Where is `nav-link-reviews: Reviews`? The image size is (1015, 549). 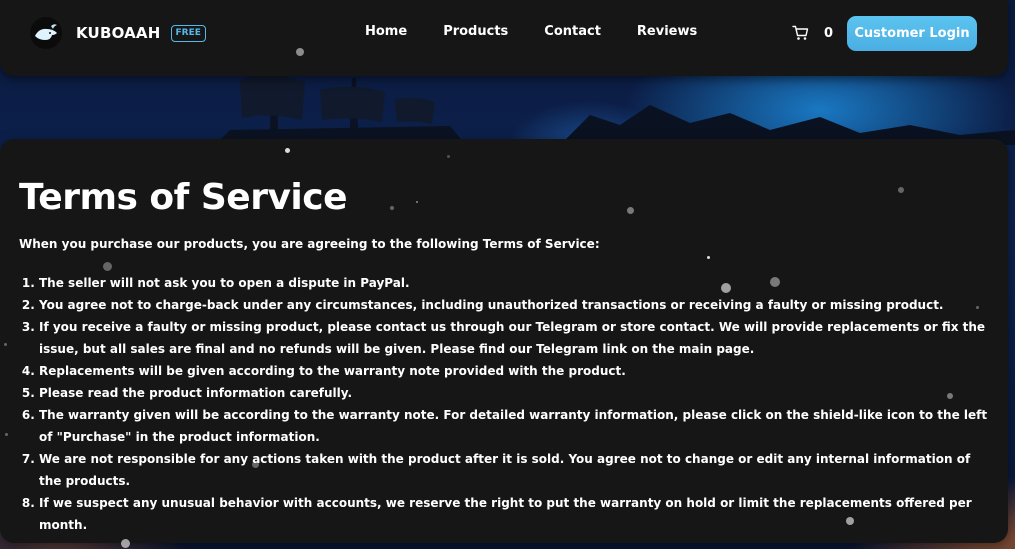 nav-link-reviews: Reviews is located at coordinates (667, 31).